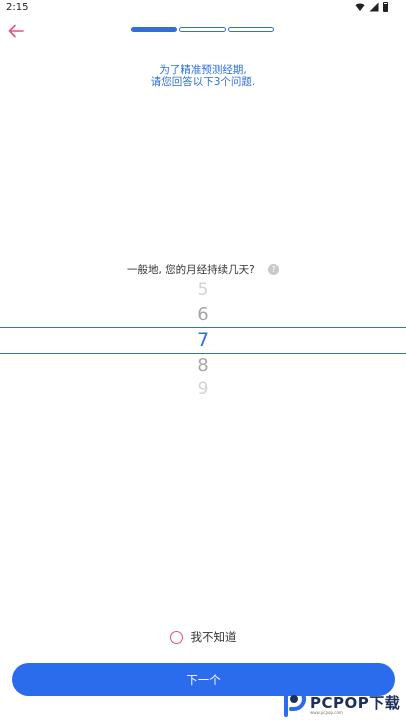 This screenshot has width=406, height=720. What do you see at coordinates (203, 365) in the screenshot?
I see `picker-option: 8` at bounding box center [203, 365].